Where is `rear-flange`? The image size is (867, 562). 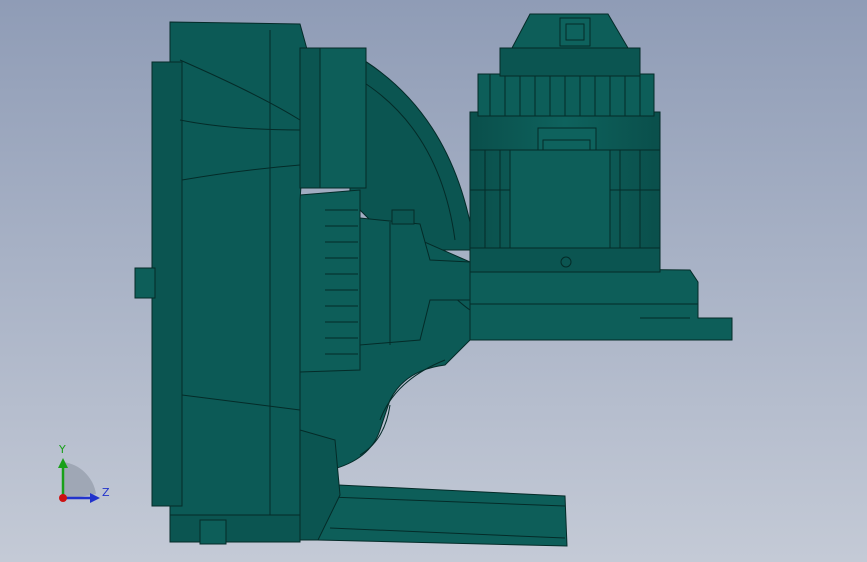 rear-flange is located at coordinates (167, 284).